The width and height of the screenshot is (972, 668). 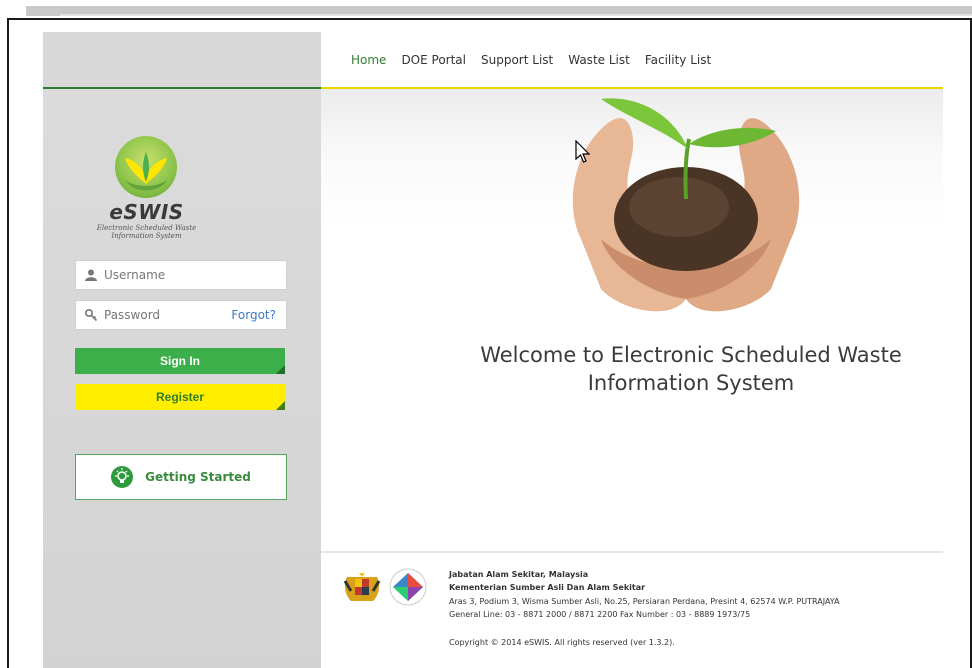 I want to click on nav-waste-list: Waste List, so click(x=599, y=60).